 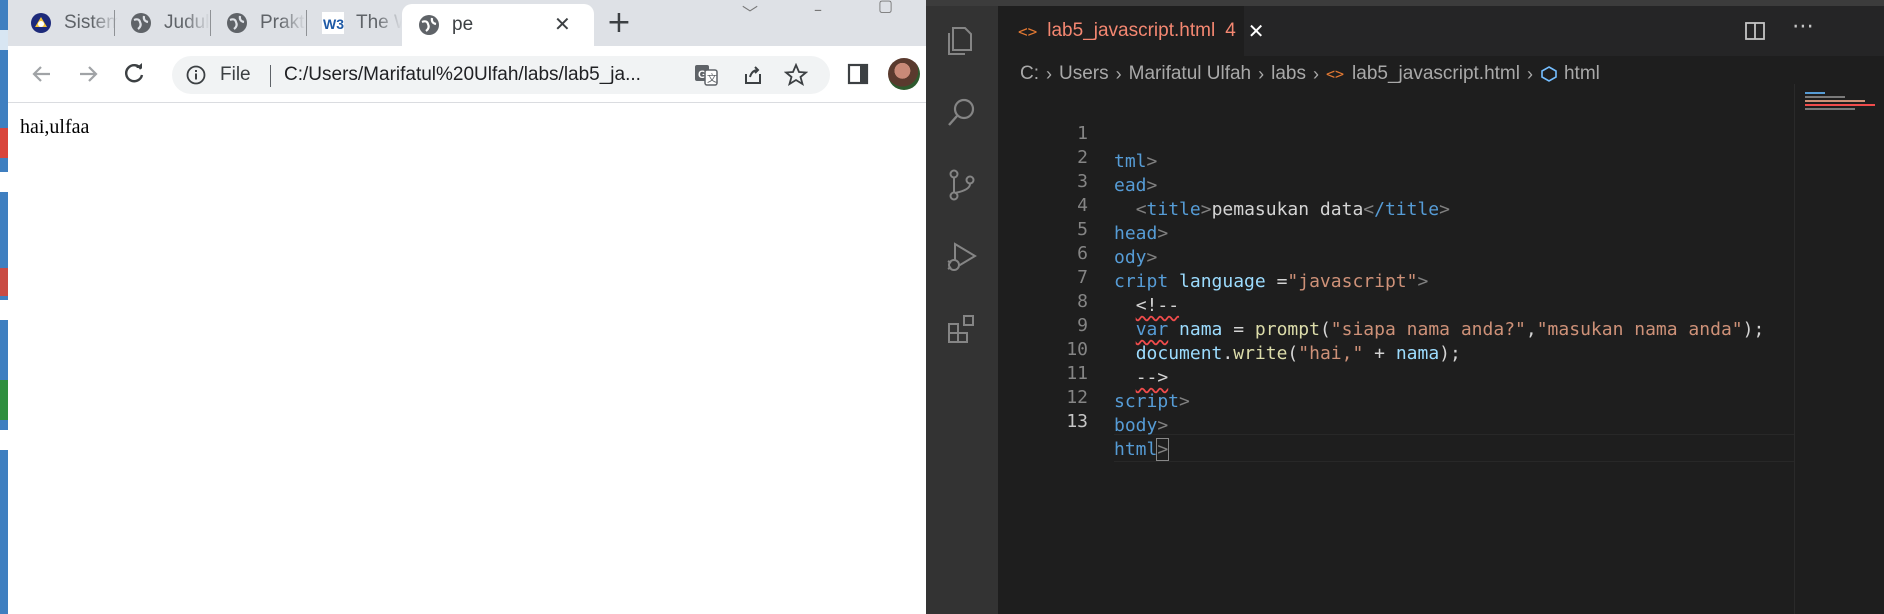 I want to click on search-icon, so click(x=962, y=113).